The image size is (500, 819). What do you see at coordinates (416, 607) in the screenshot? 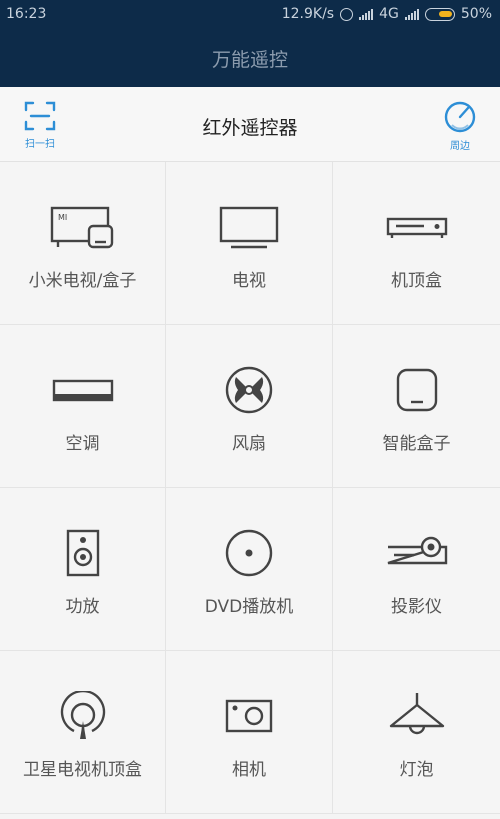
I see `device-label: 投影仪` at bounding box center [416, 607].